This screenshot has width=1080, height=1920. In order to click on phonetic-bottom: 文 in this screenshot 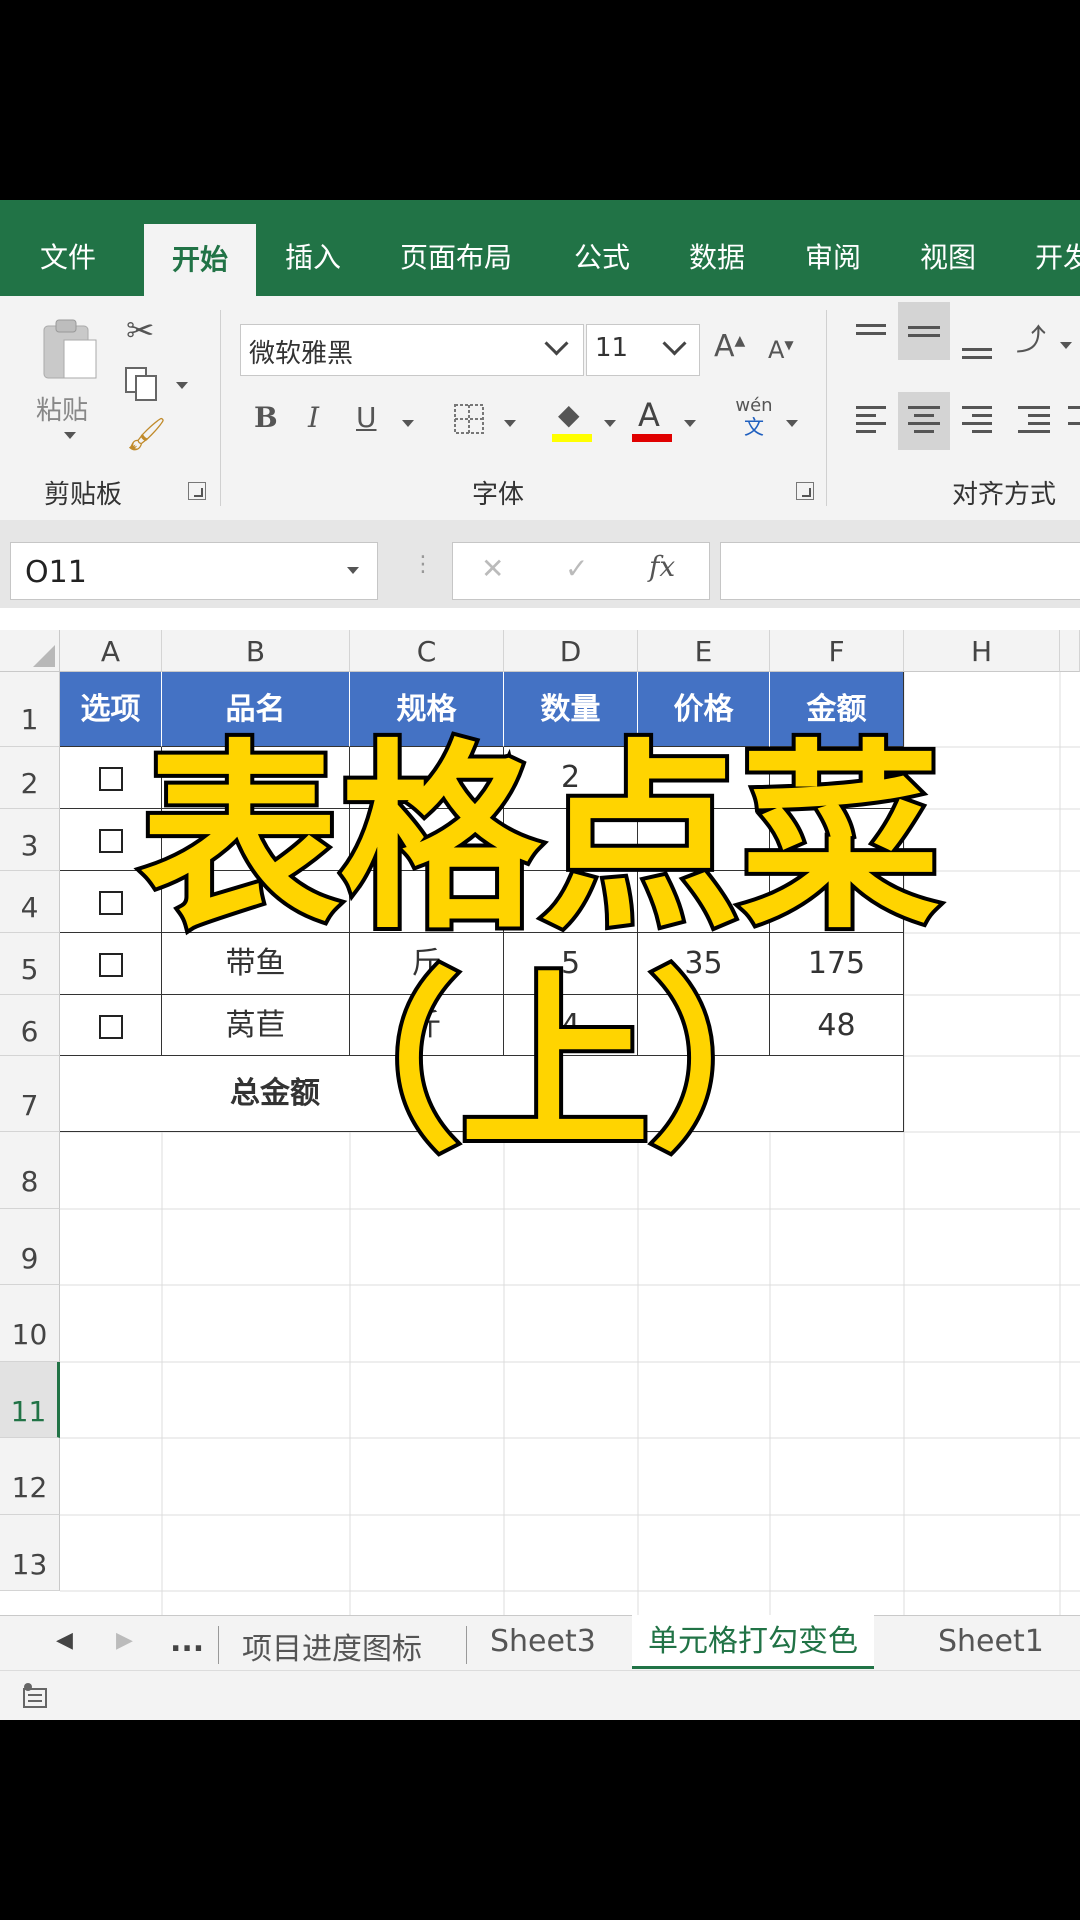, I will do `click(754, 427)`.